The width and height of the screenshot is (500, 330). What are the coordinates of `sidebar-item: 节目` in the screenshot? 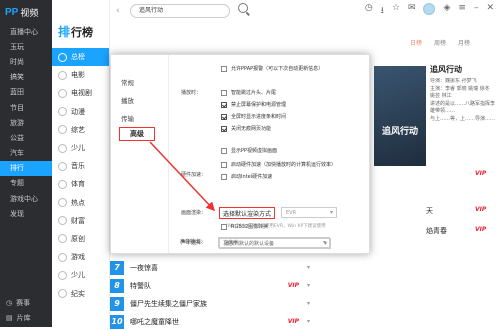 It's located at (26, 107).